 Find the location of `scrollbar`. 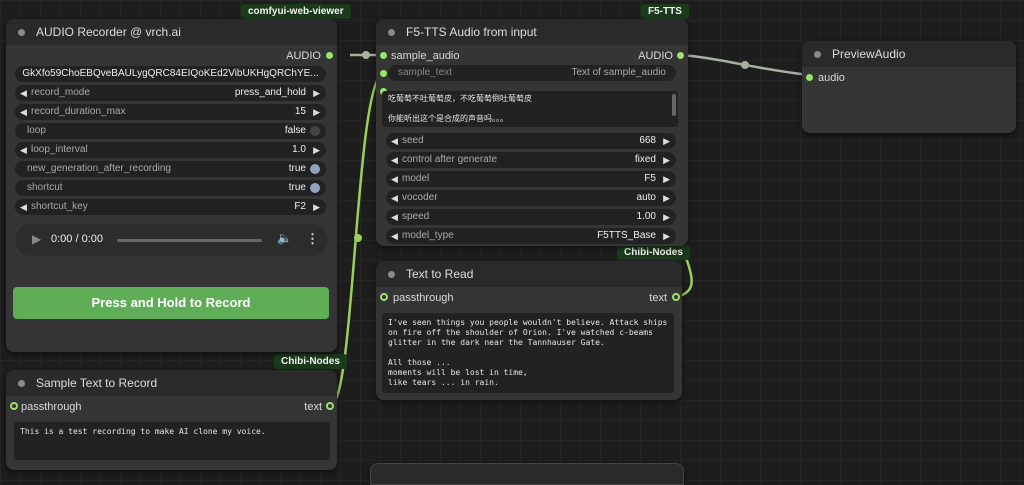

scrollbar is located at coordinates (674, 105).